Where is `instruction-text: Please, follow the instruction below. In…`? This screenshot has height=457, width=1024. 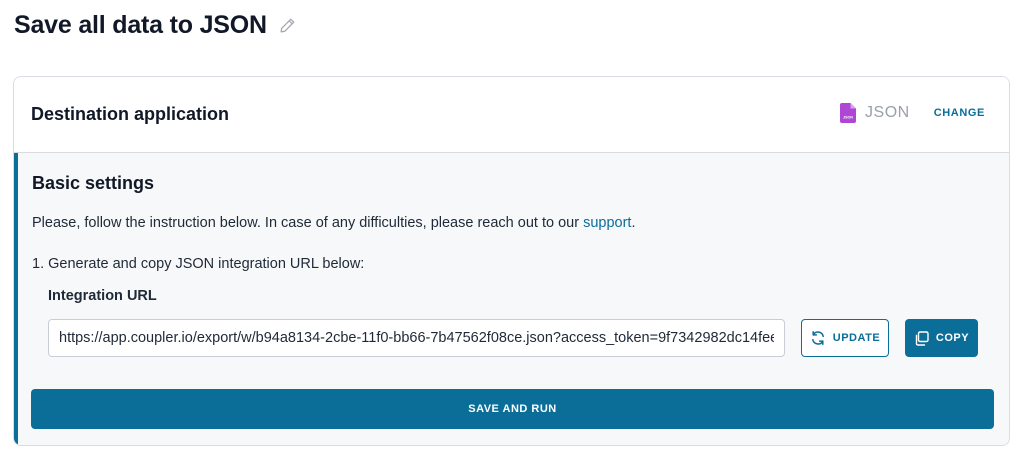
instruction-text: Please, follow the instruction below. In… is located at coordinates (333, 223).